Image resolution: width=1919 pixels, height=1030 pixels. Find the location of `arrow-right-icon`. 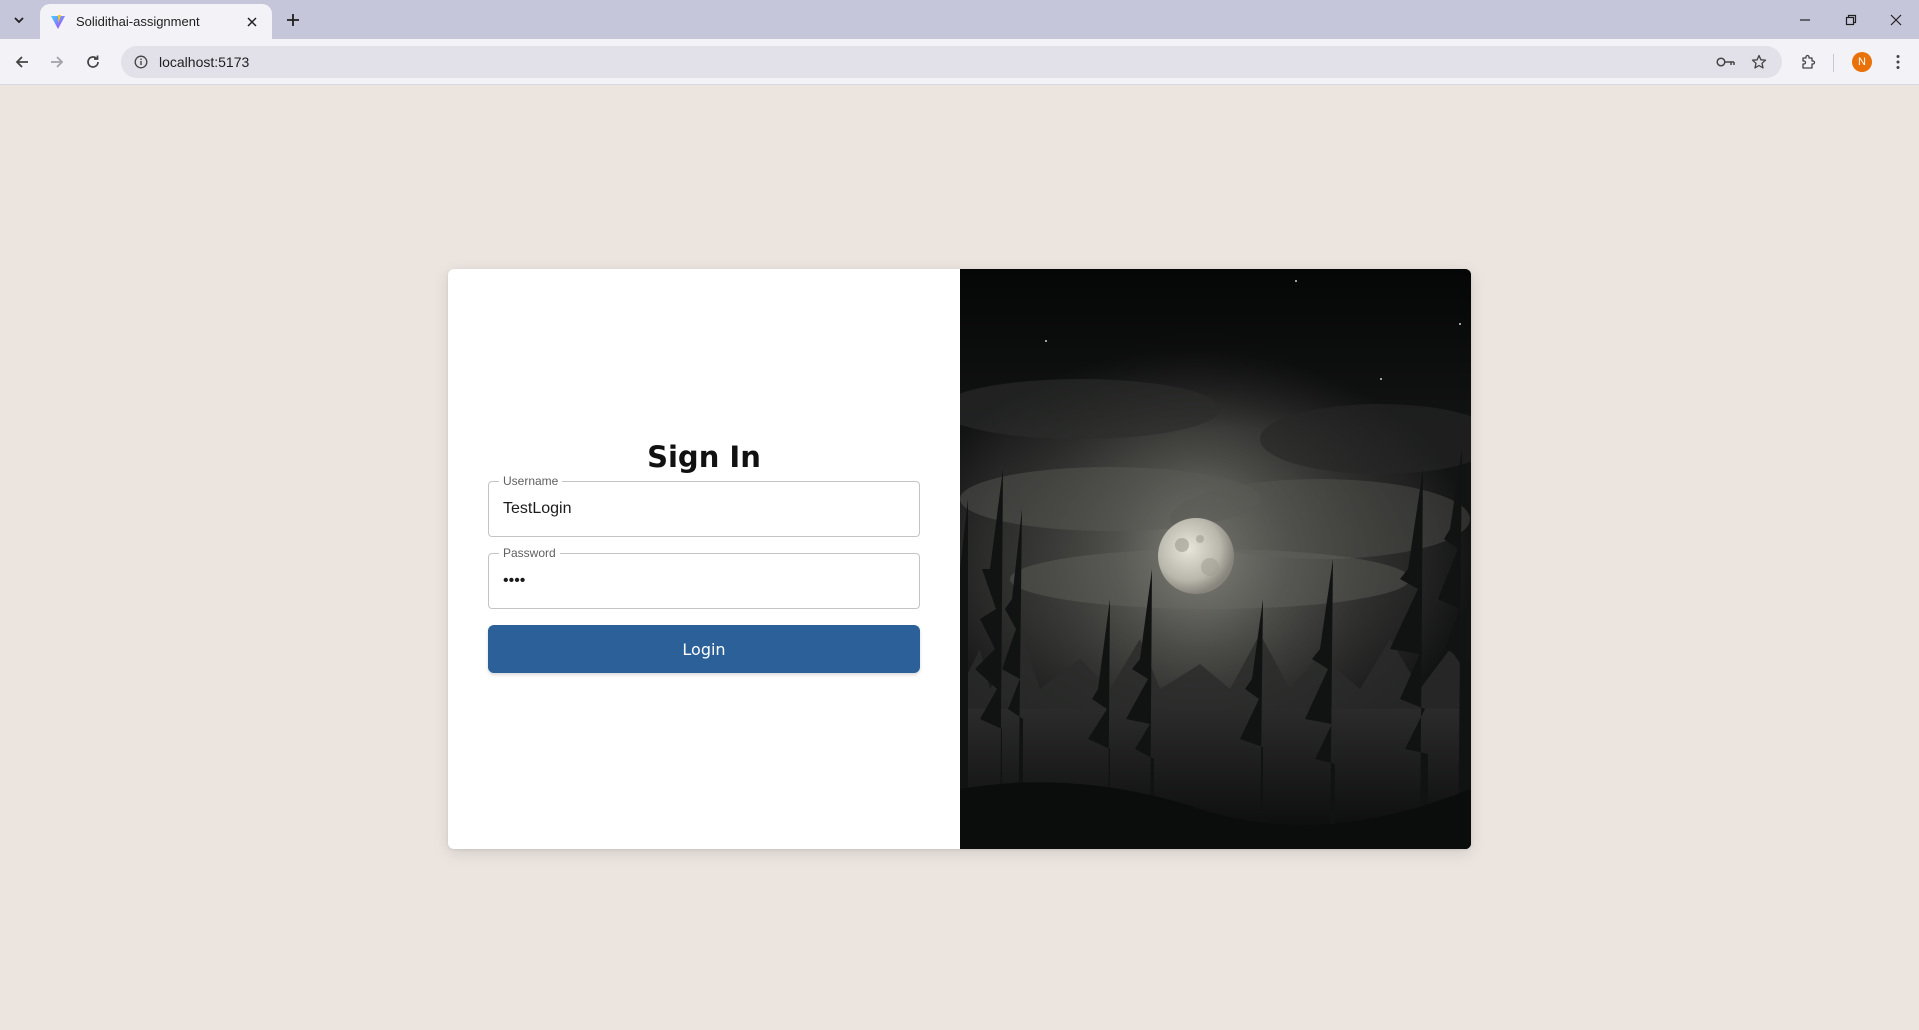

arrow-right-icon is located at coordinates (57, 62).